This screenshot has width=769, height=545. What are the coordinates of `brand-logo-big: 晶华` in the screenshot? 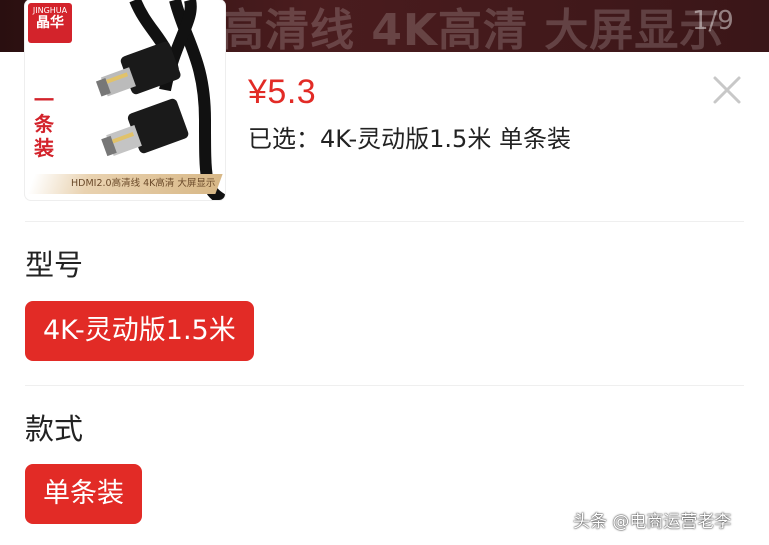 It's located at (50, 22).